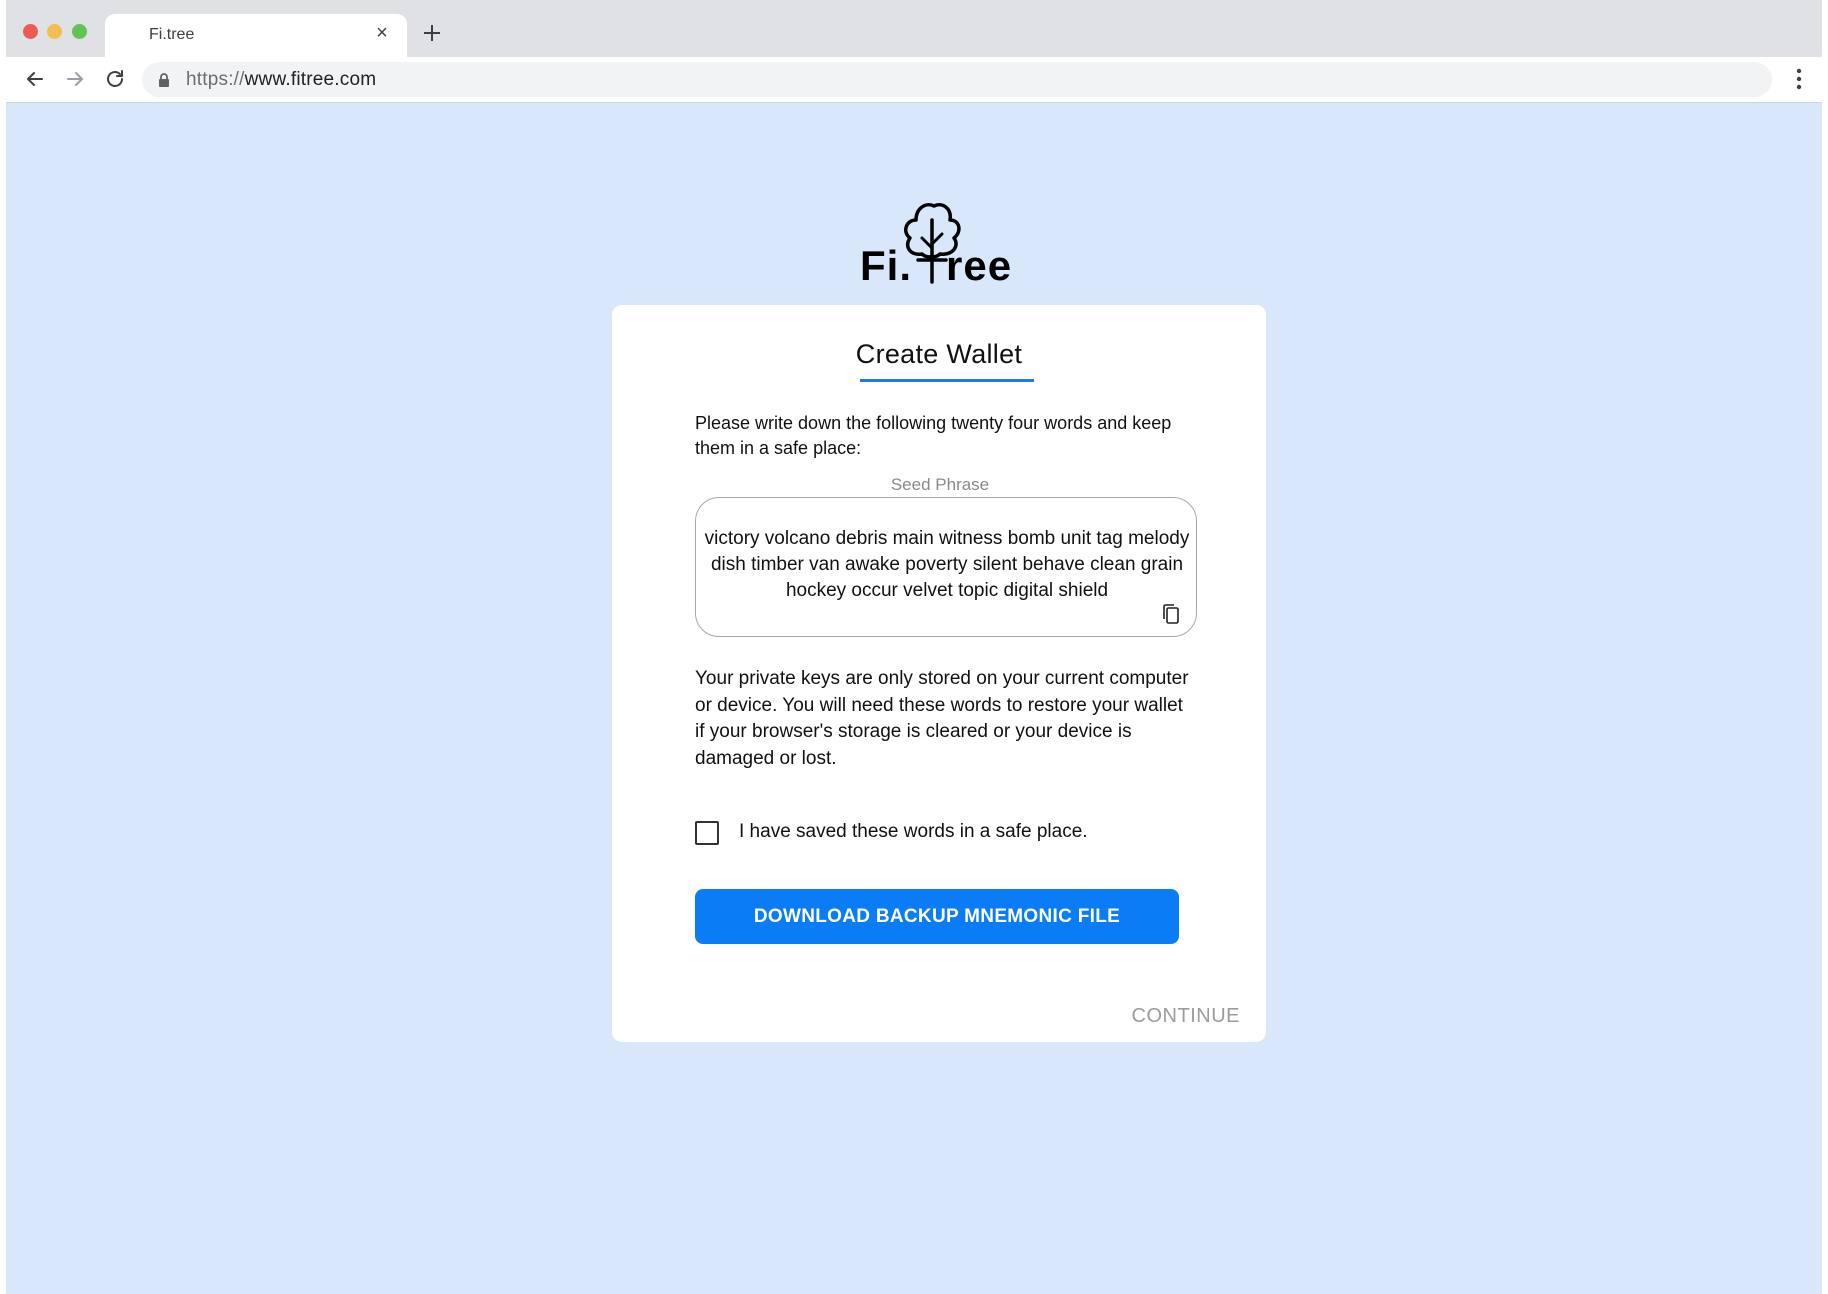 This screenshot has height=1294, width=1828. What do you see at coordinates (164, 80) in the screenshot?
I see `lock-icon` at bounding box center [164, 80].